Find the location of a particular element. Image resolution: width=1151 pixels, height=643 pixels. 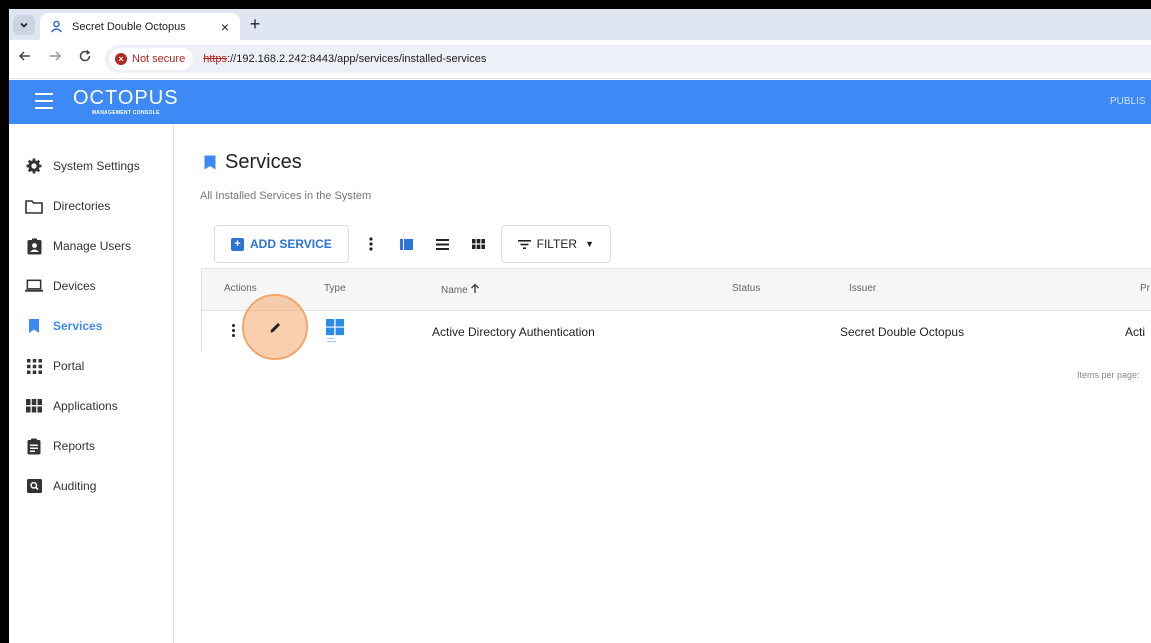

grid-view-button is located at coordinates (479, 244).